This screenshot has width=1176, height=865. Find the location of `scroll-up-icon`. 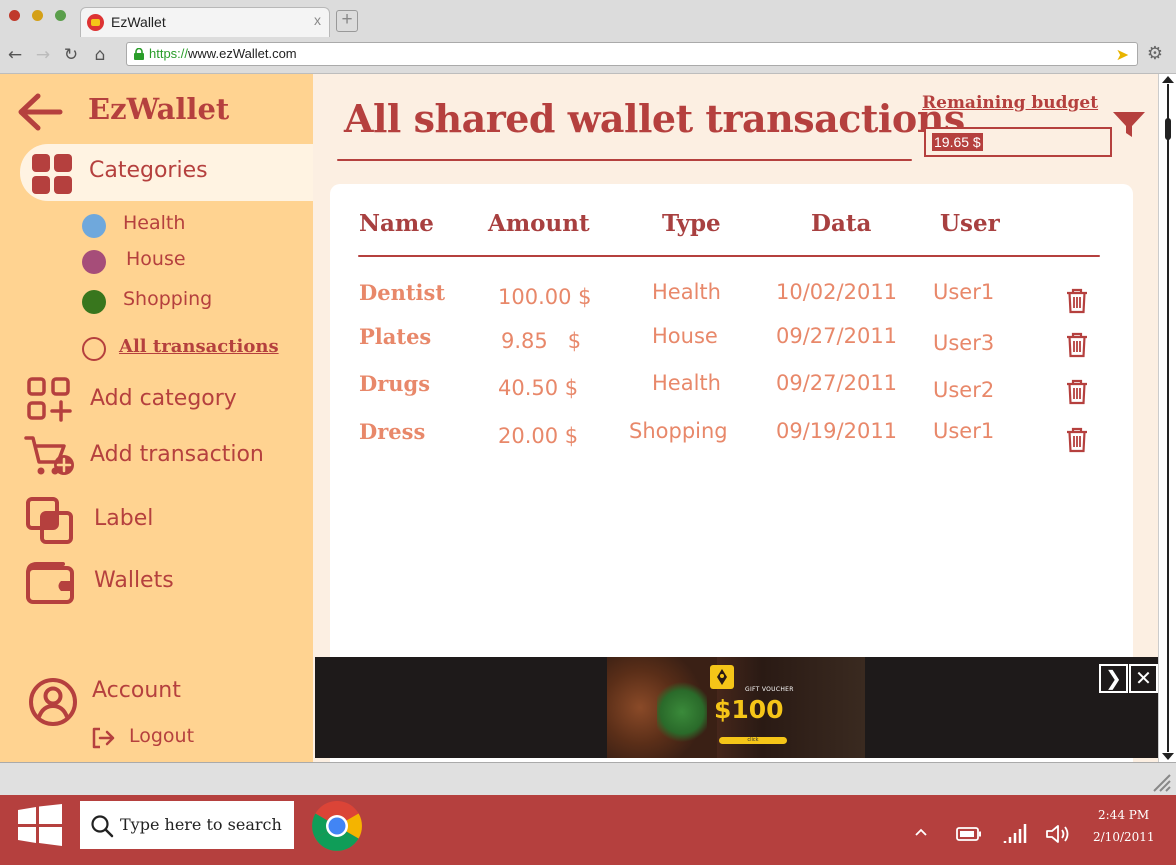

scroll-up-icon is located at coordinates (1168, 79).